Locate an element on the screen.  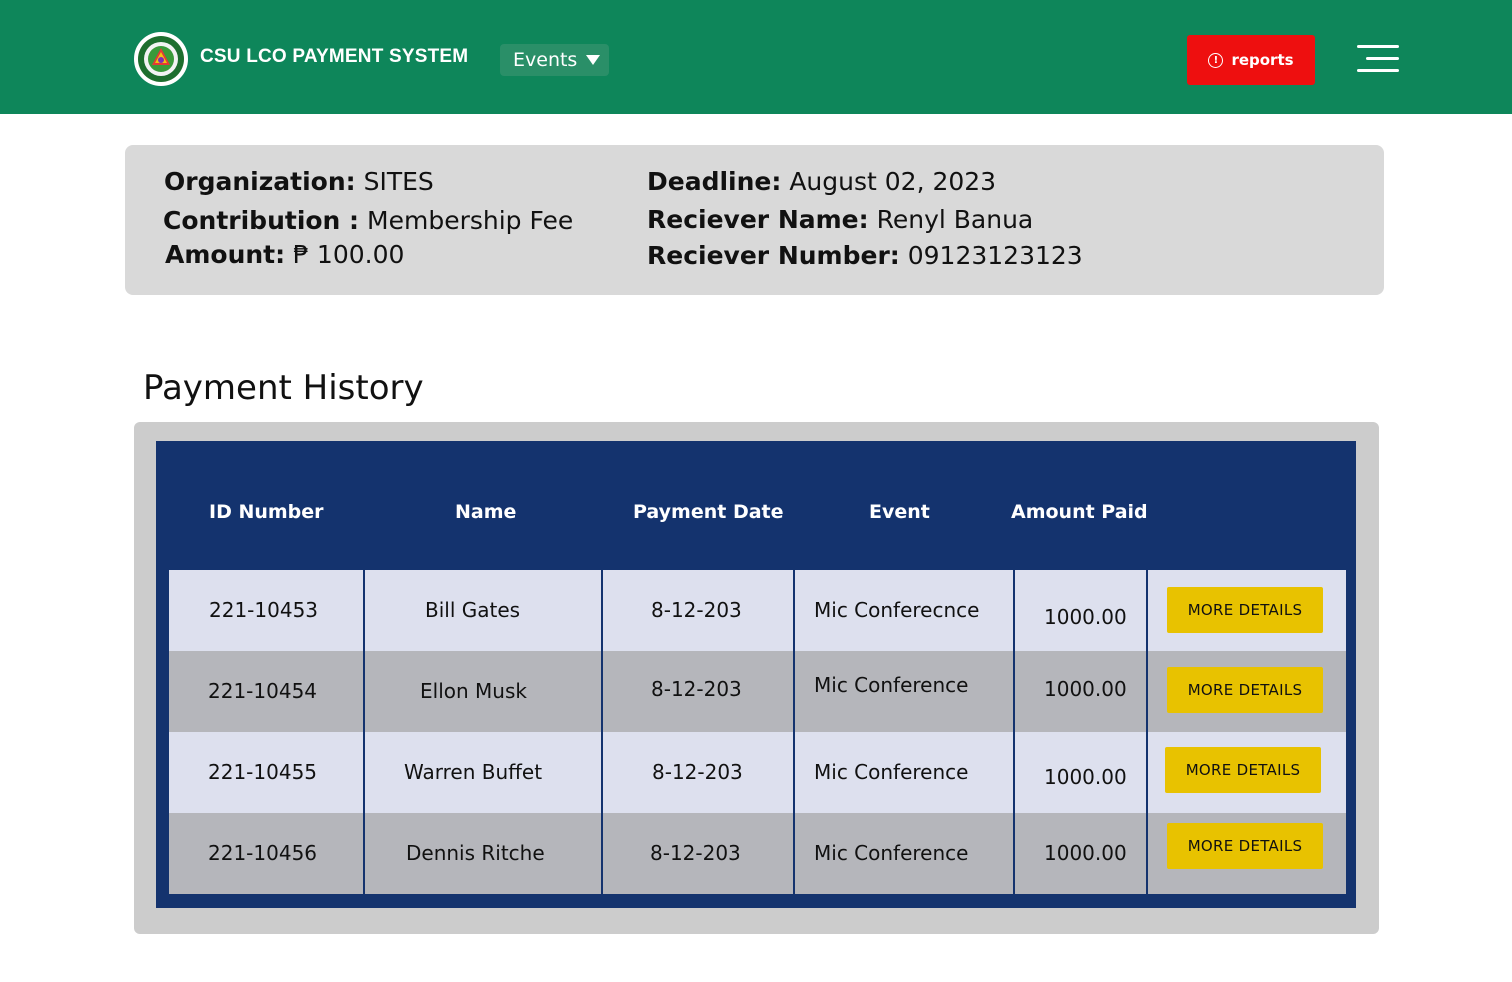
university-seal-logo is located at coordinates (161, 59).